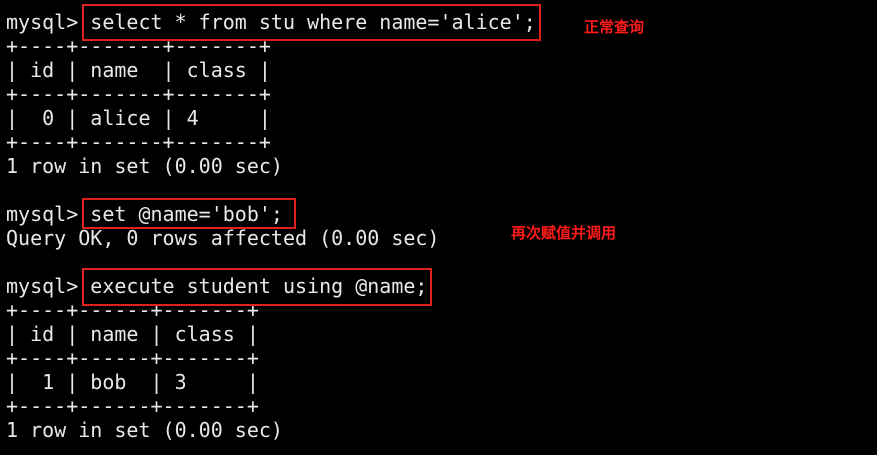 The width and height of the screenshot is (877, 455). I want to click on annotation-reassign-and-call: 再次赋值并调用, so click(564, 233).